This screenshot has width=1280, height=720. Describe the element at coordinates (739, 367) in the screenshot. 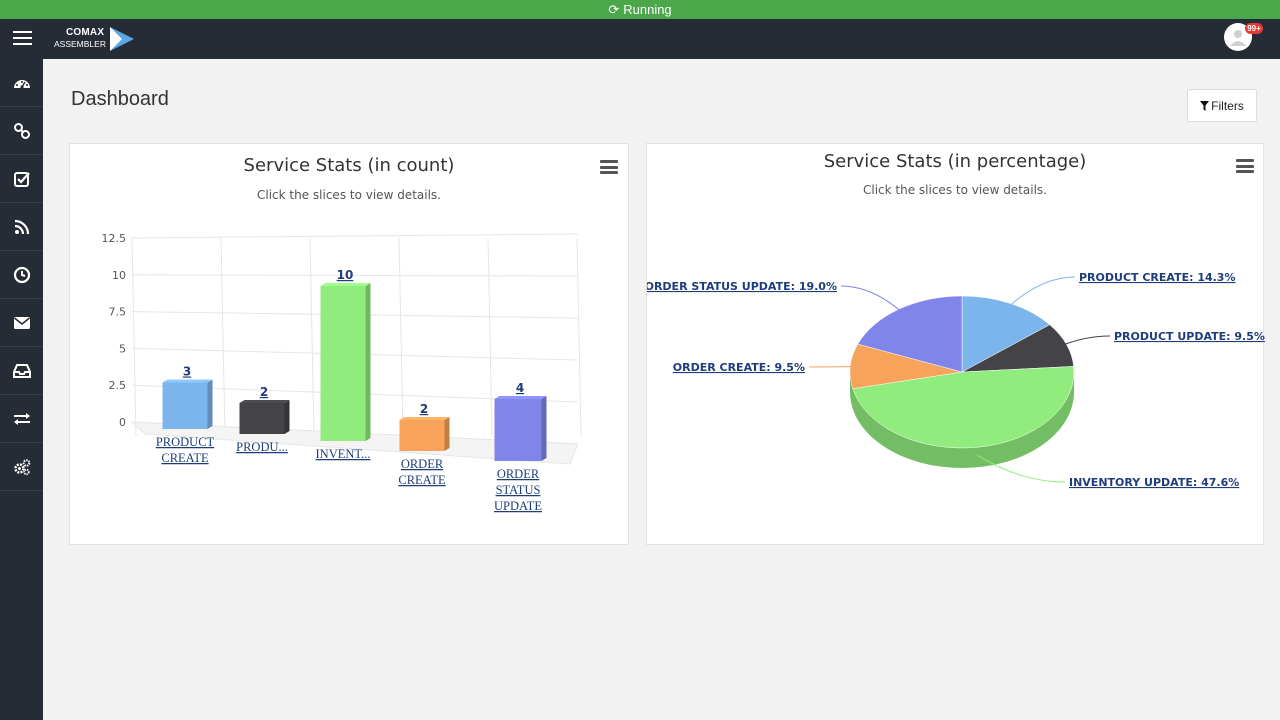

I see `pie-label-order-create: ORDER CREATE: 9.5%` at that location.